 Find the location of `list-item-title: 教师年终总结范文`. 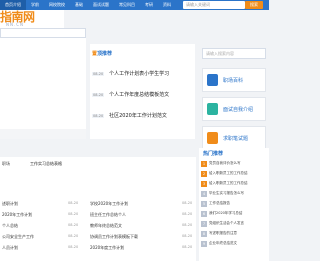

list-item-title: 教师年终总结范文 is located at coordinates (106, 225).